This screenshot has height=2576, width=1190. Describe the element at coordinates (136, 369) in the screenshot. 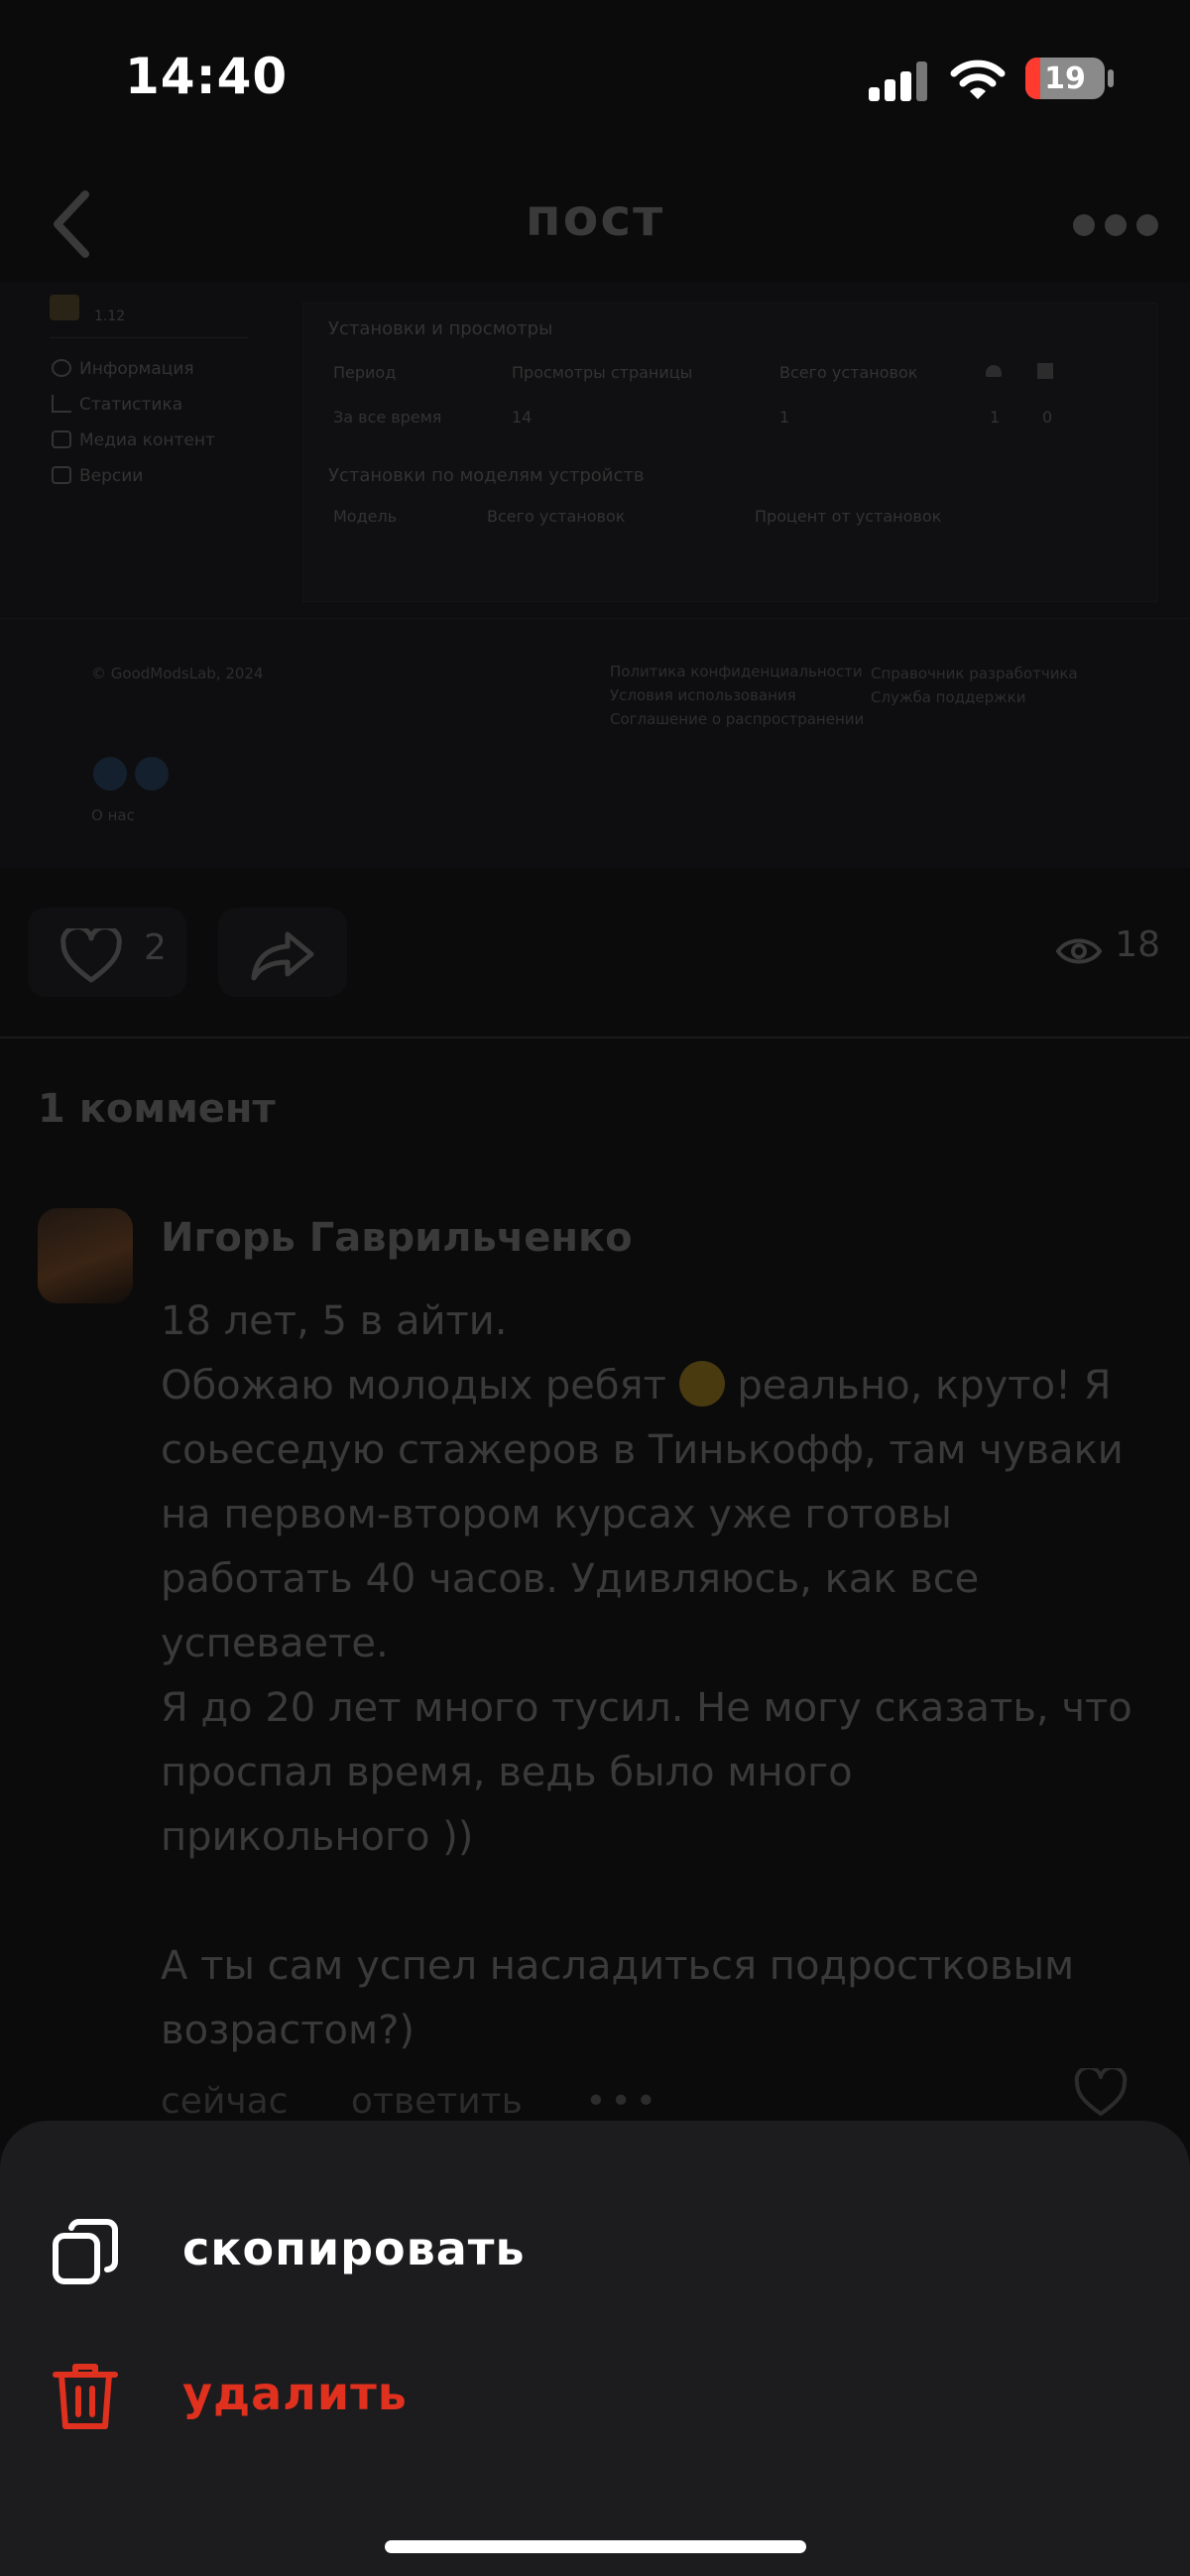

I see `sidebar-item-label: Информация` at that location.